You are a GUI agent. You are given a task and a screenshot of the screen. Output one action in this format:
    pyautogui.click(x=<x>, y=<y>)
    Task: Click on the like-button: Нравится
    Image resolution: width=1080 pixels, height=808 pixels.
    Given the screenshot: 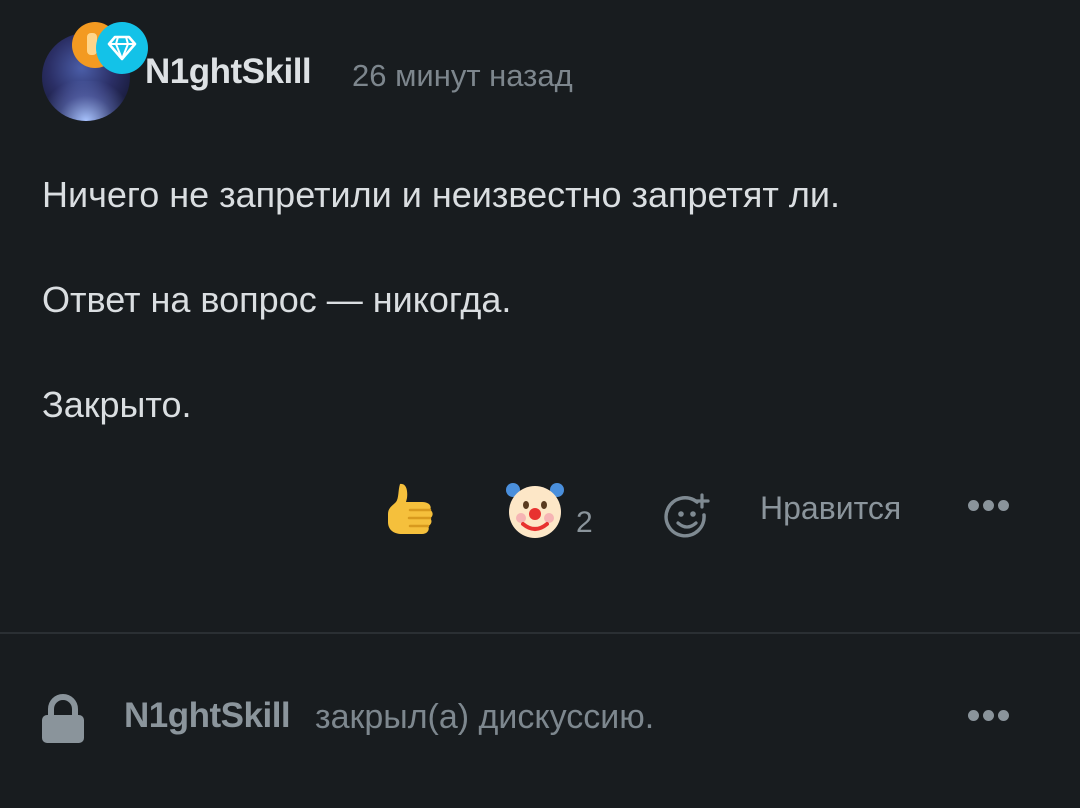 What is the action you would take?
    pyautogui.click(x=830, y=508)
    